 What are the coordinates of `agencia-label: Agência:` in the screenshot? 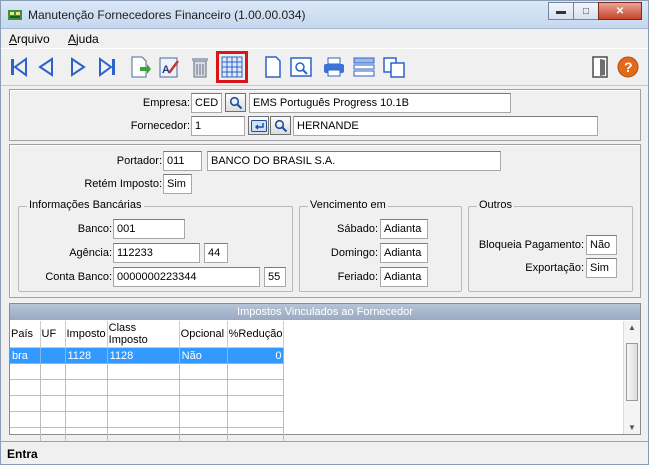 It's located at (90, 253).